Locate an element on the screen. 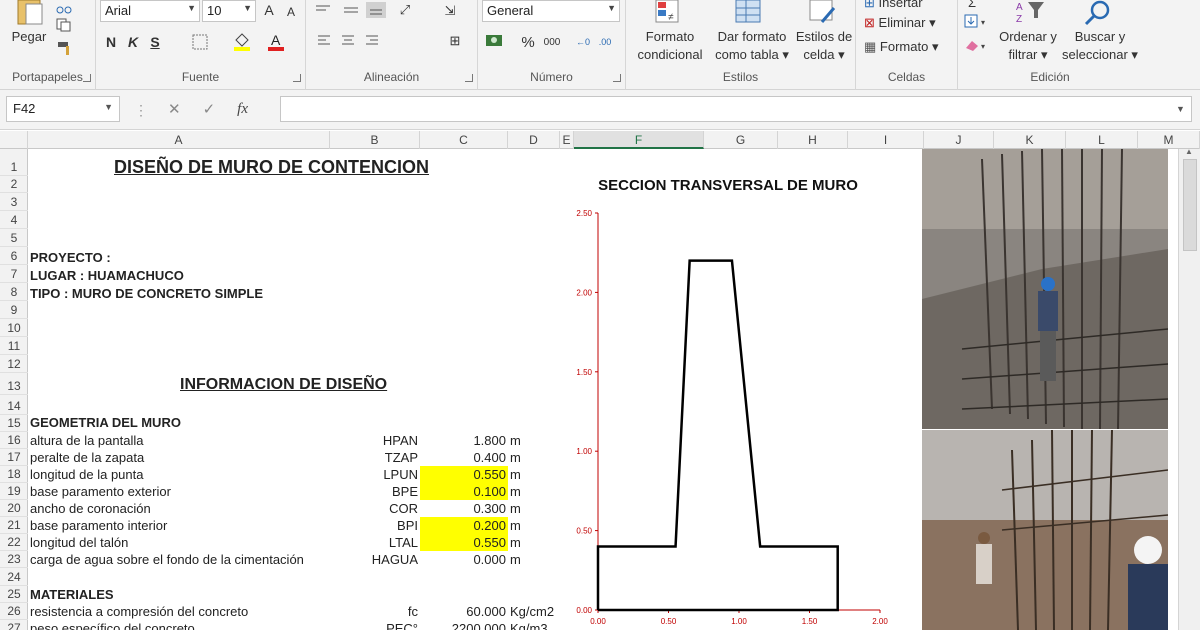 Image resolution: width=1200 pixels, height=630 pixels. table-row-code: PEC° is located at coordinates (375, 625).